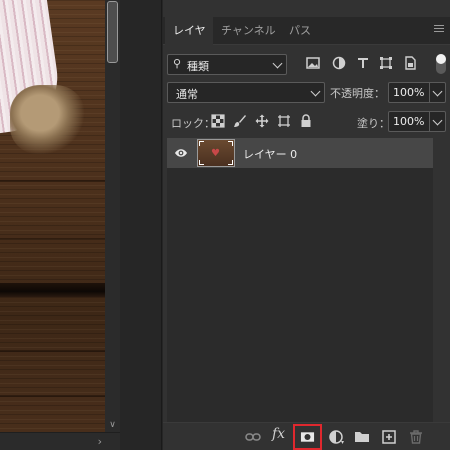 The height and width of the screenshot is (450, 450). Describe the element at coordinates (304, 31) in the screenshot. I see `tab-paths: パス` at that location.